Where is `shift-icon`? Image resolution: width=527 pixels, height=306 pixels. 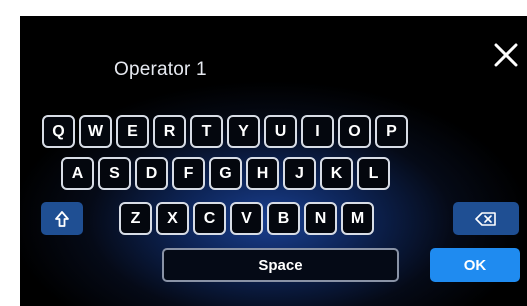 shift-icon is located at coordinates (62, 218).